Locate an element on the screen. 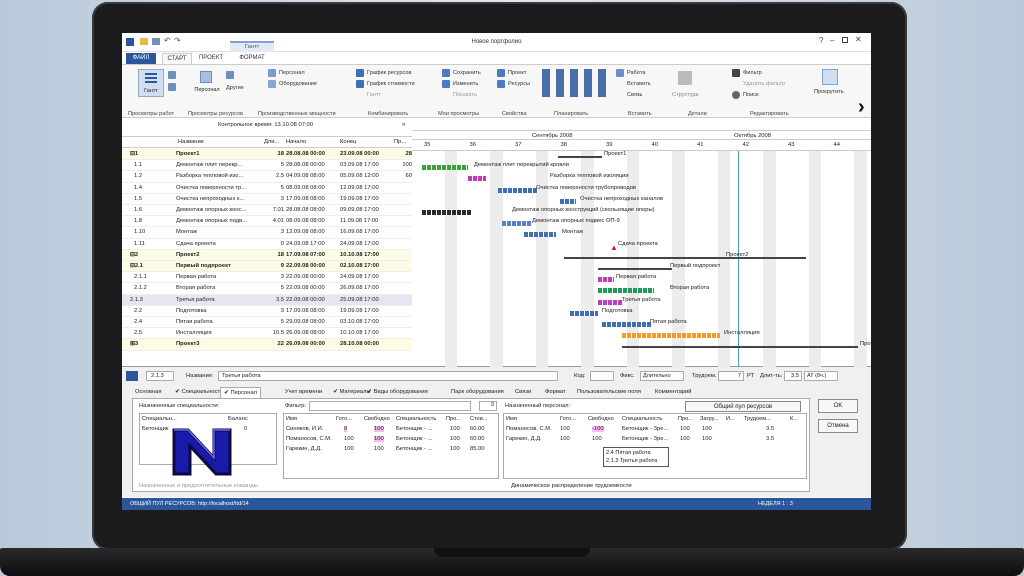  grid-cell: 0 is located at coordinates (346, 429).